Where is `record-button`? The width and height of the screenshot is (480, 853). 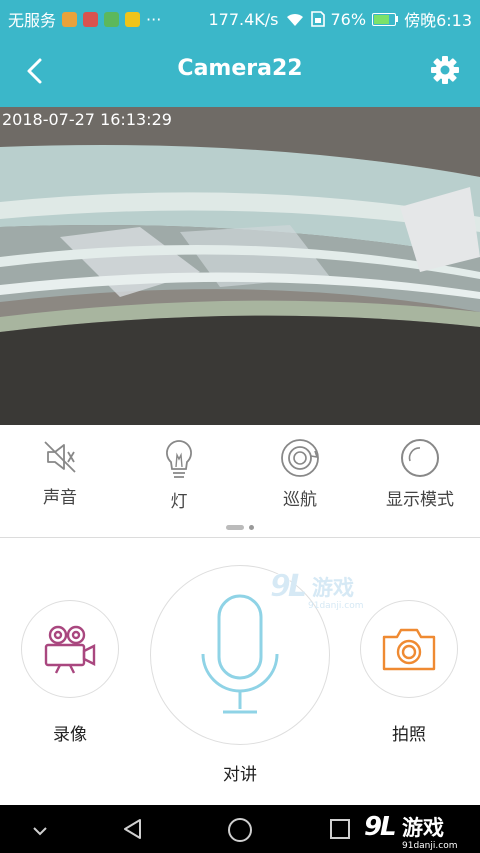
record-button is located at coordinates (70, 649).